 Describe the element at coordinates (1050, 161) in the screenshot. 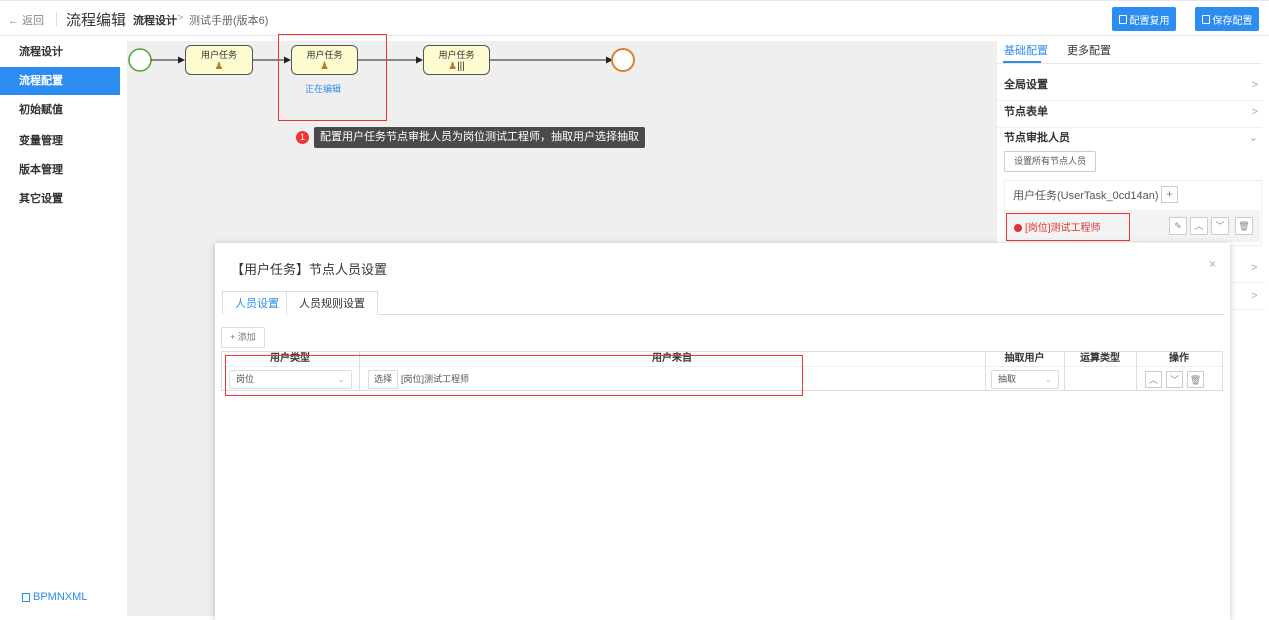

I see `set-all-nodes-button: 设置所有节点人员` at that location.